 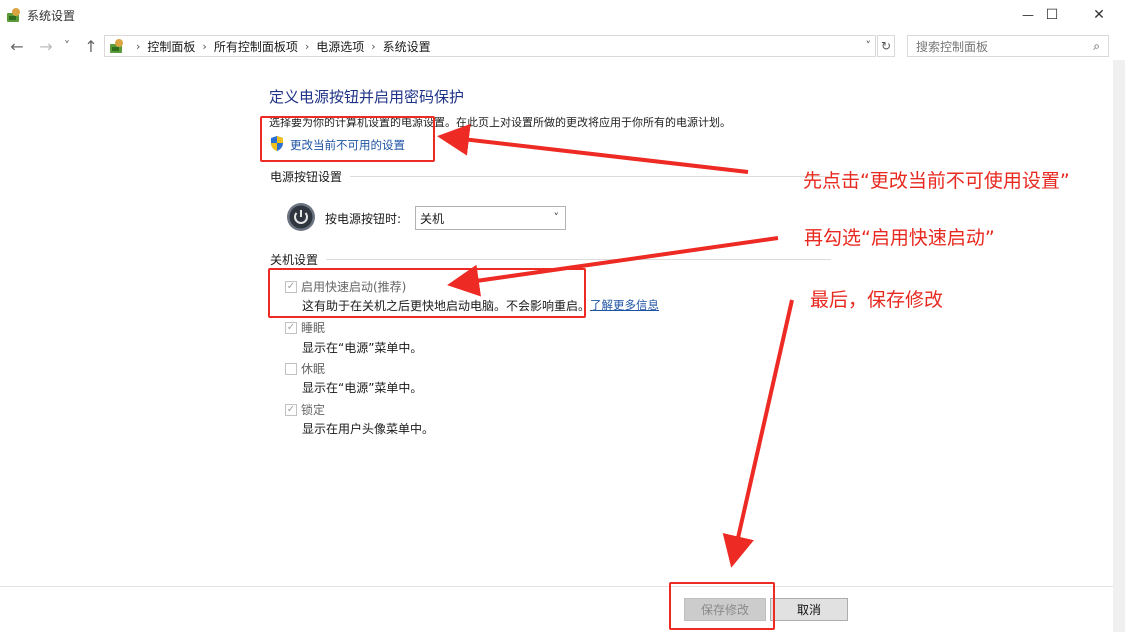 I want to click on annotation-step-3: 最后，保存修改, so click(x=877, y=300).